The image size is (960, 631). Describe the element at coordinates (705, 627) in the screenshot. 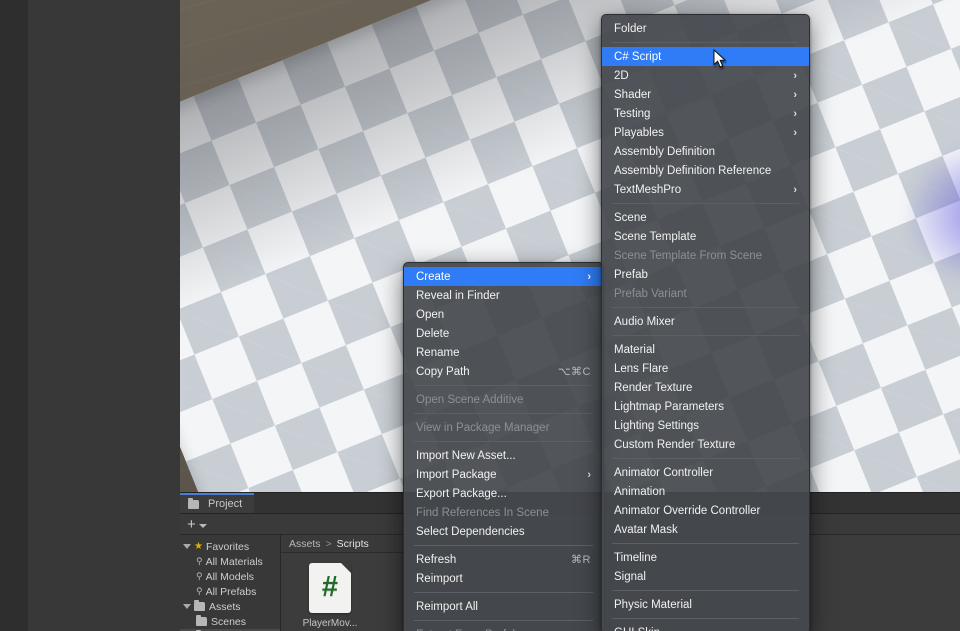

I see `menu-item-gui-skin: GUI Skin` at that location.